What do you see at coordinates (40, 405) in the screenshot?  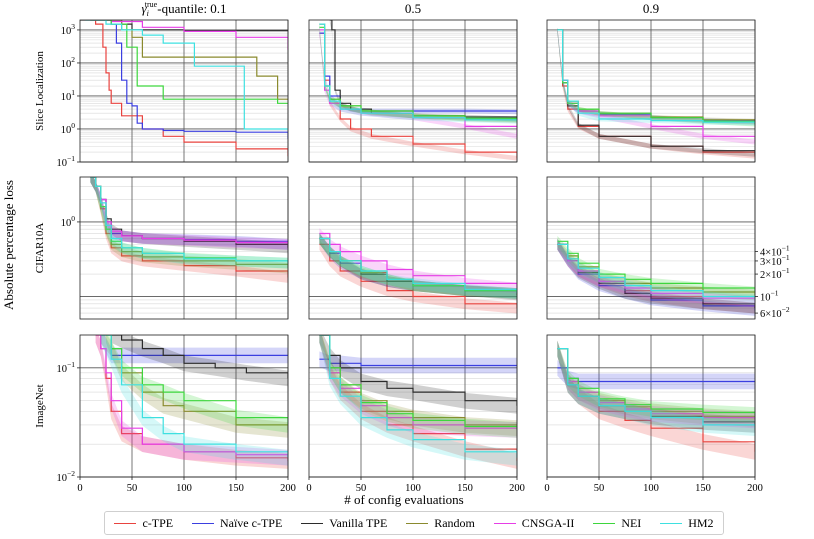 I see `row-label-2: ImageNet` at bounding box center [40, 405].